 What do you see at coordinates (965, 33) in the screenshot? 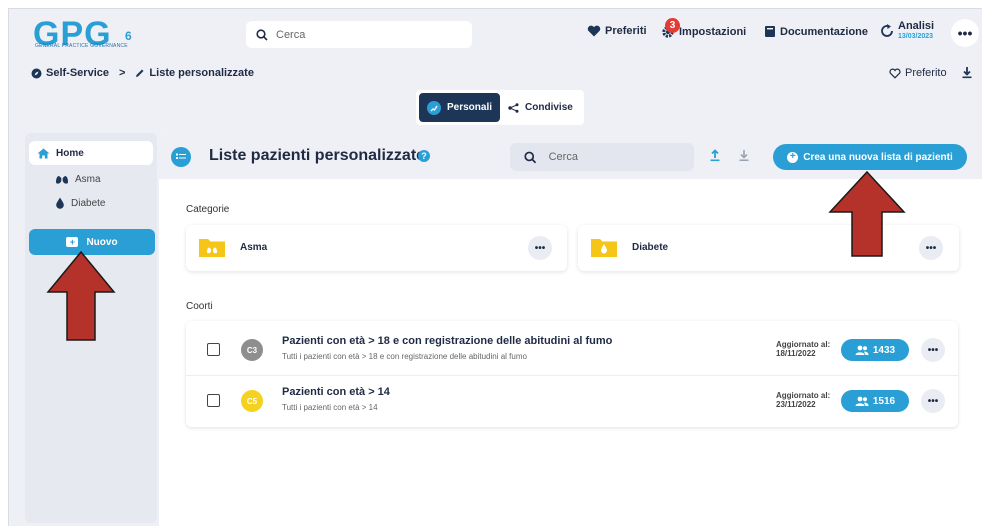
I see `more-menu-button: •••` at bounding box center [965, 33].